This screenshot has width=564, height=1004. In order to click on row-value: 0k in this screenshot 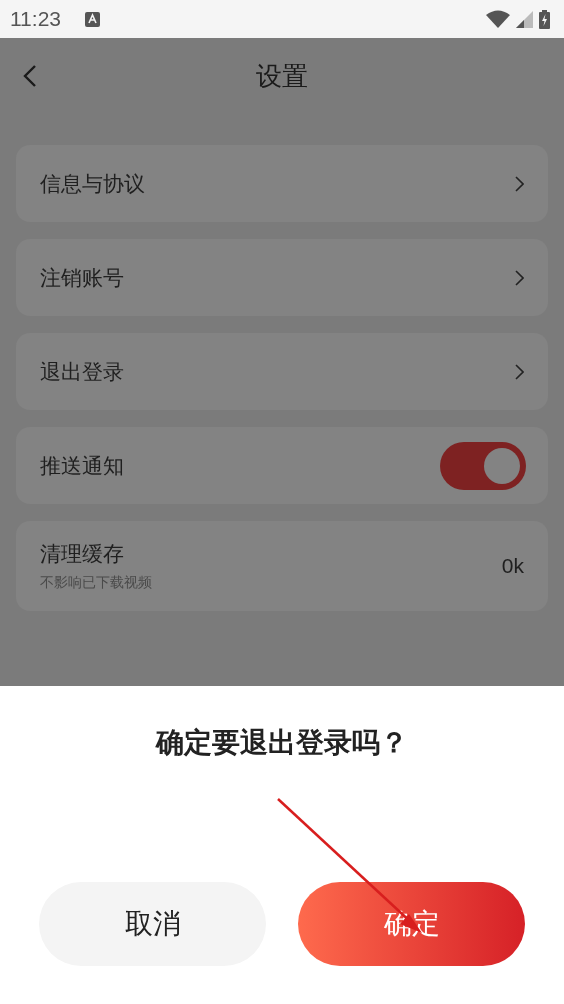, I will do `click(512, 566)`.